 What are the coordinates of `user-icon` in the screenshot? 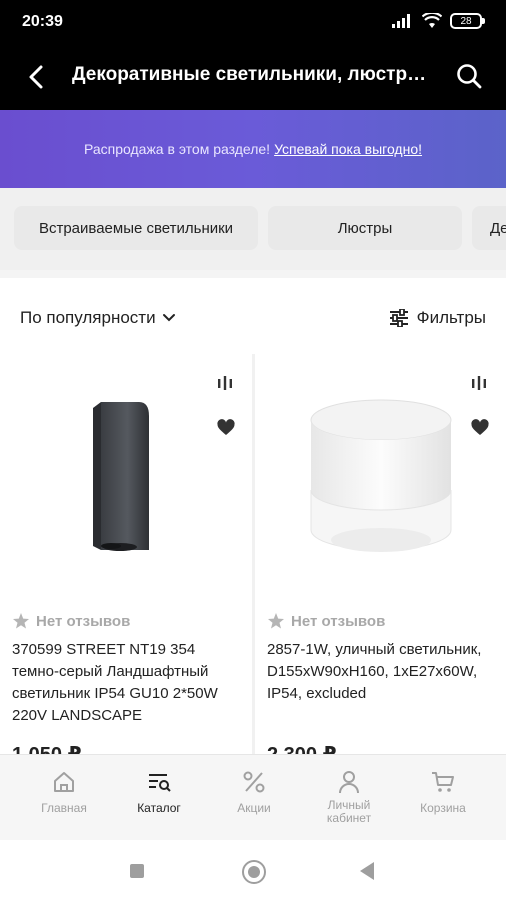 It's located at (349, 782).